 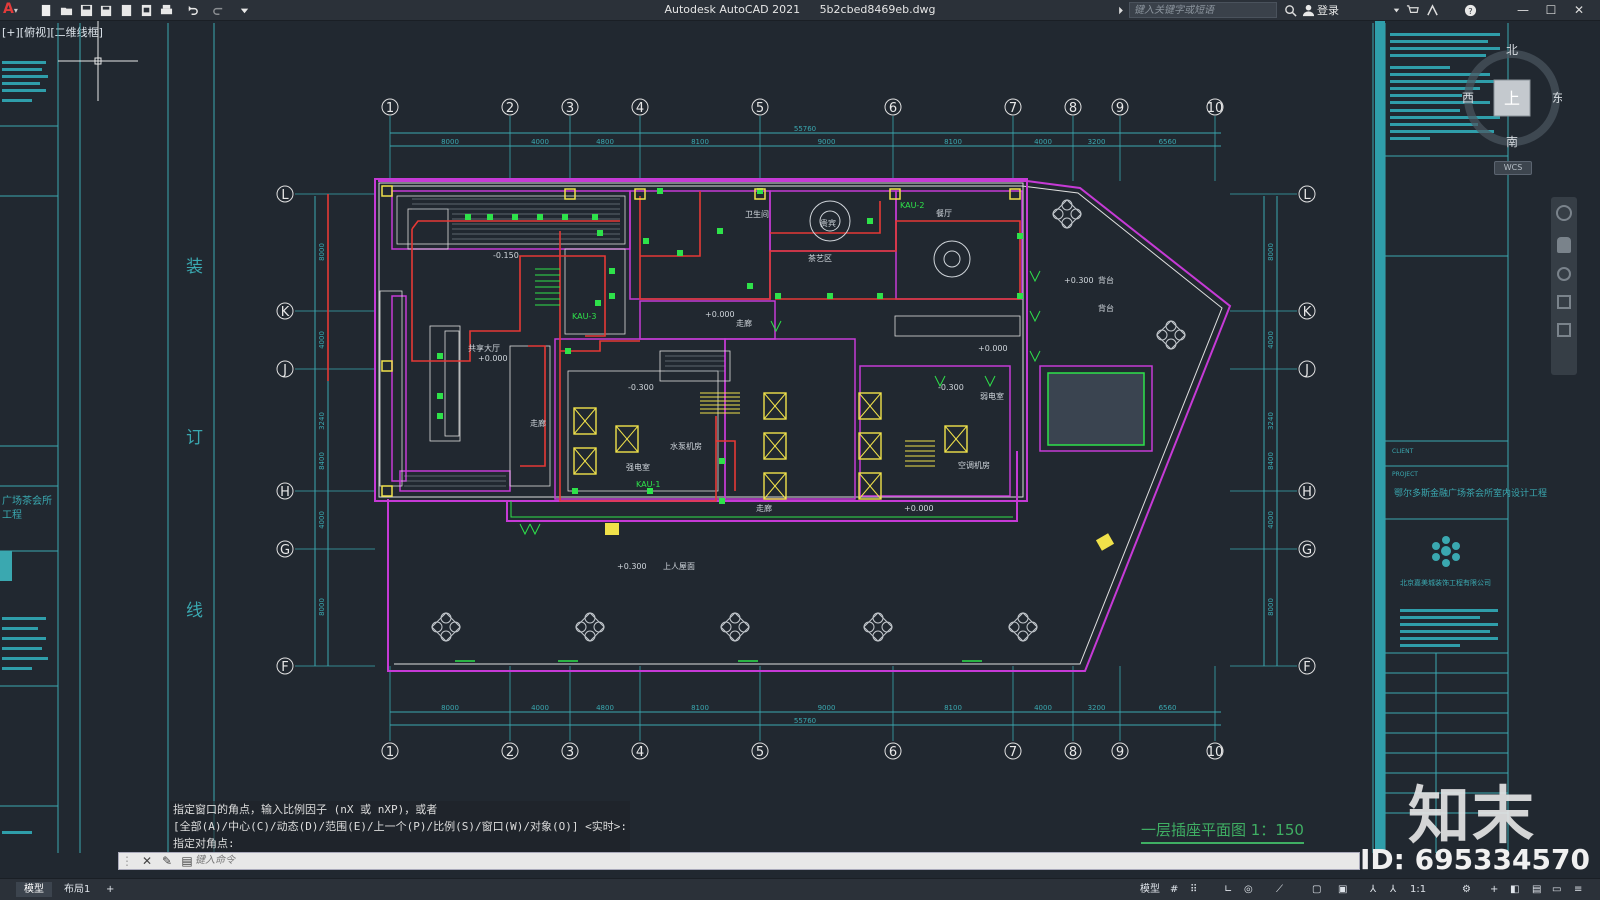 I want to click on dimension-value: 3200, so click(x=1097, y=142).